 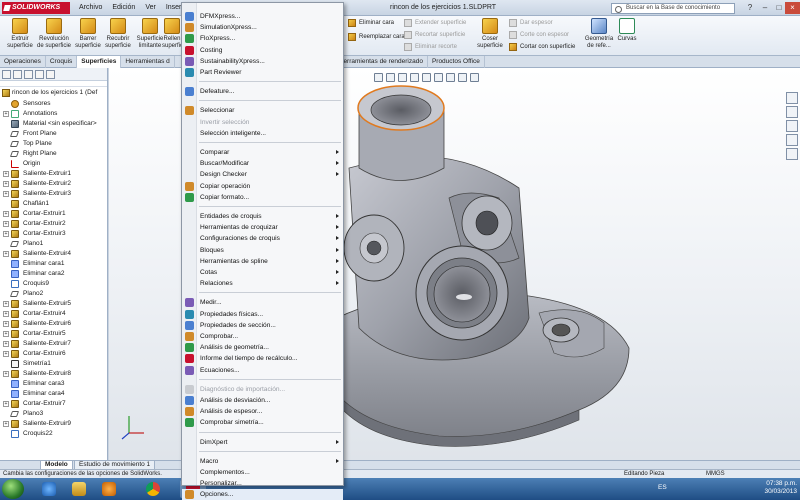 What do you see at coordinates (462, 77) in the screenshot?
I see `edit-appearance-icon` at bounding box center [462, 77].